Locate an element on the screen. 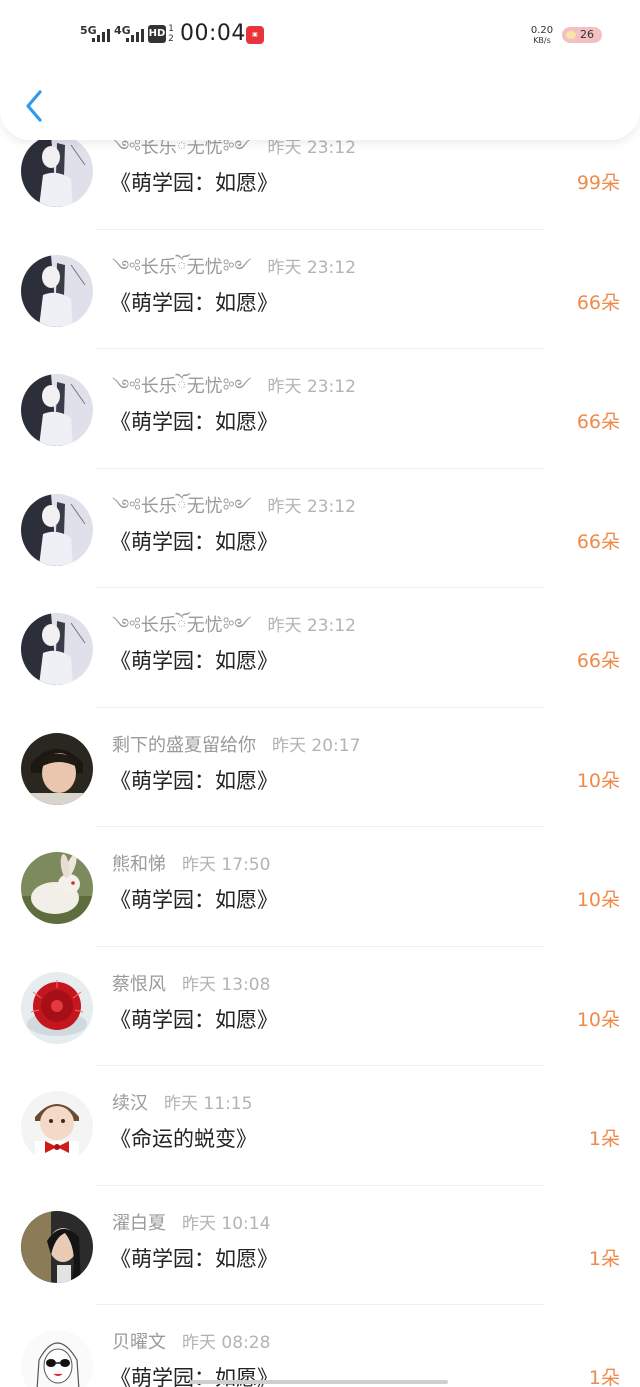 The height and width of the screenshot is (1387, 640). hd-voice-icon: HD is located at coordinates (157, 34).